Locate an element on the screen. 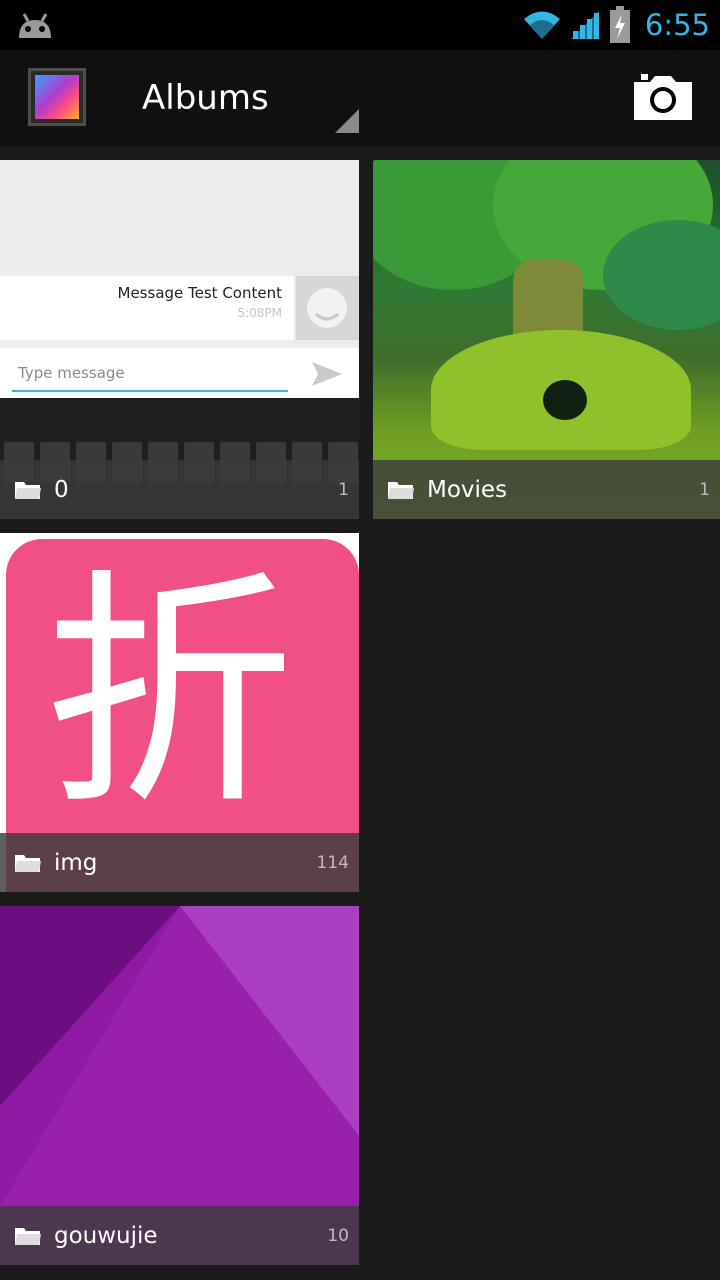  gallery-app-icon is located at coordinates (57, 97).